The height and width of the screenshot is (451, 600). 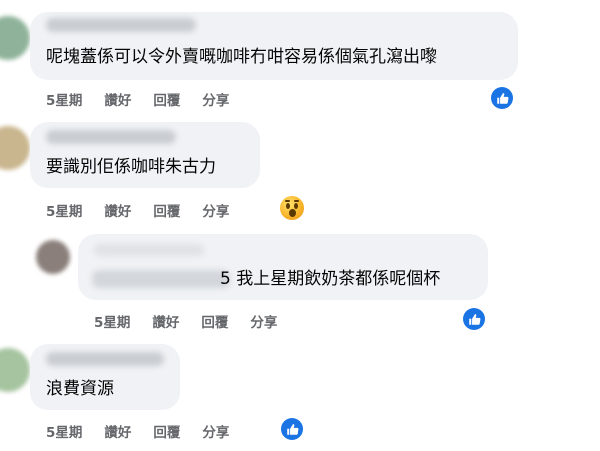 I want to click on comment-text: 要識別佢係咖啡朱古力, so click(x=131, y=167).